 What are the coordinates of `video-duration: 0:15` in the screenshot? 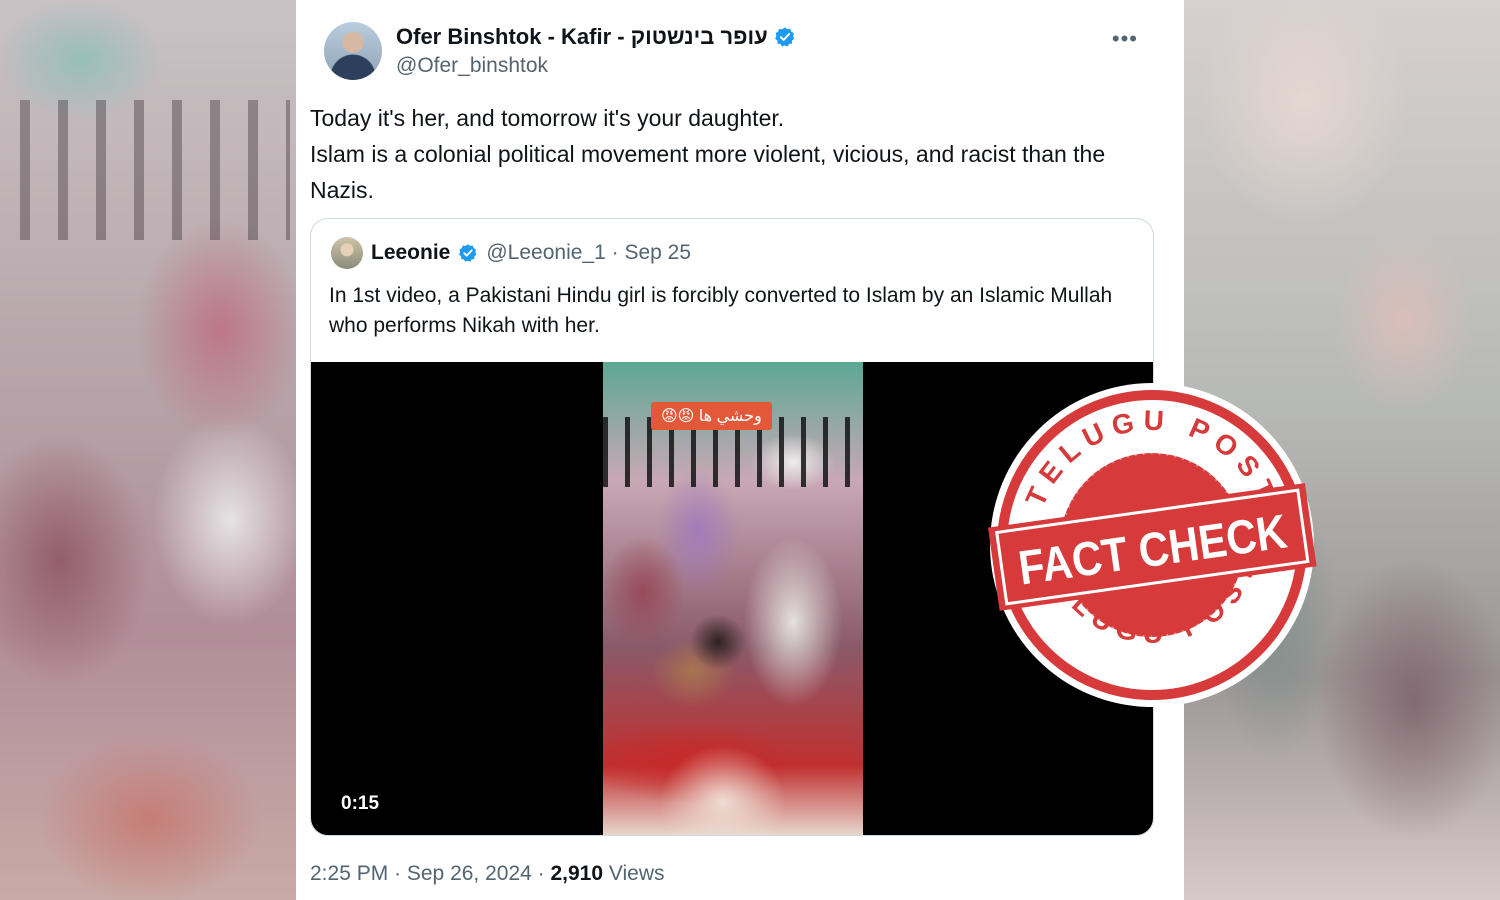 It's located at (360, 803).